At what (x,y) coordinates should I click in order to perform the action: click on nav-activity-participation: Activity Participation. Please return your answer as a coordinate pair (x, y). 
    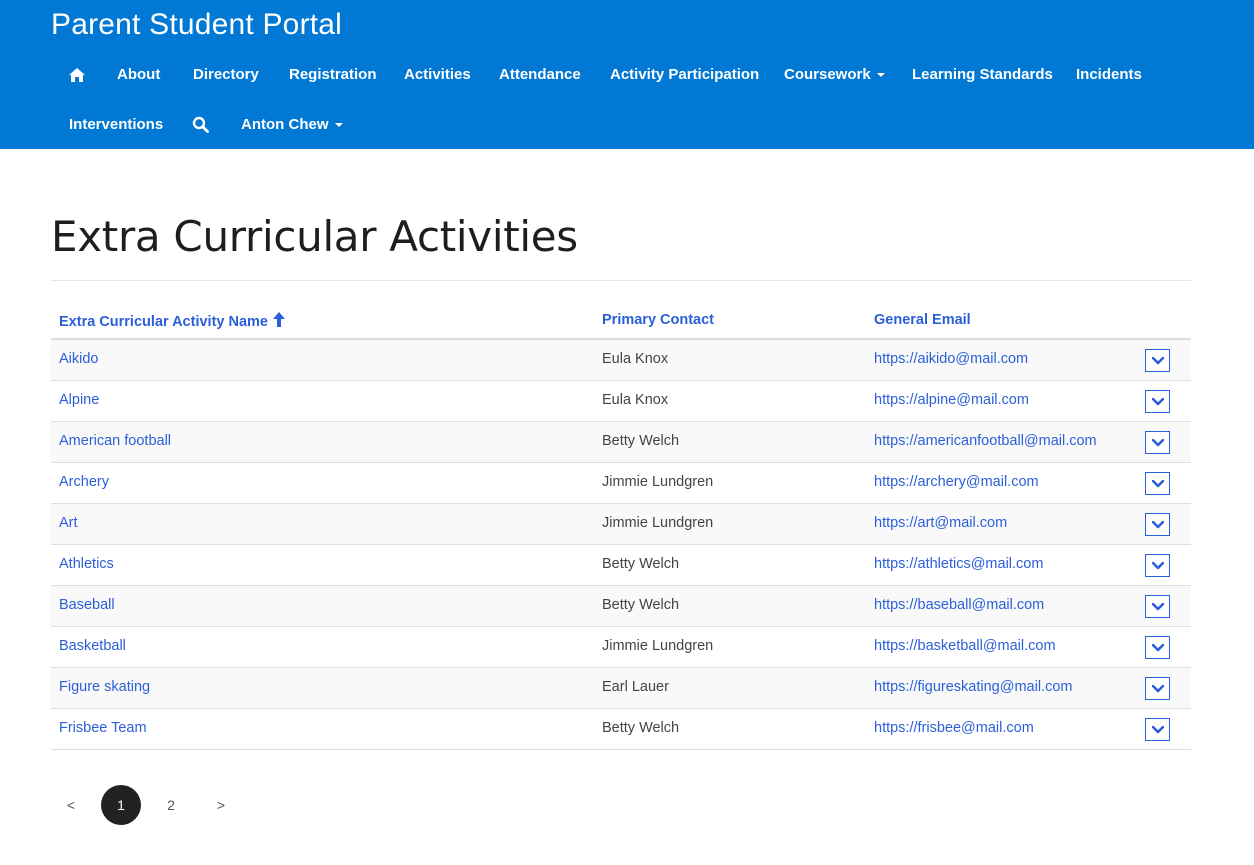
    Looking at the image, I should click on (684, 75).